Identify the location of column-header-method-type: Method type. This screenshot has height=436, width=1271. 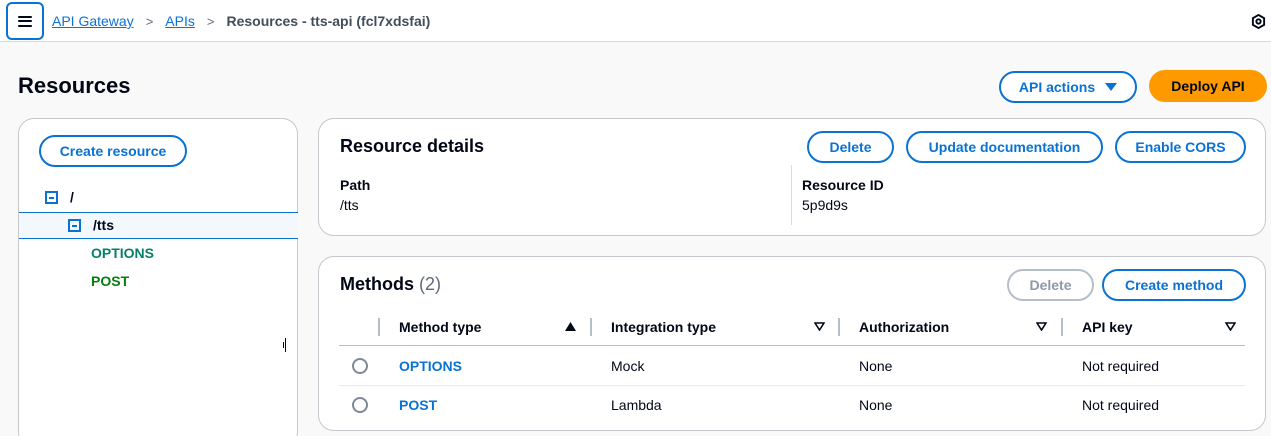
(440, 327).